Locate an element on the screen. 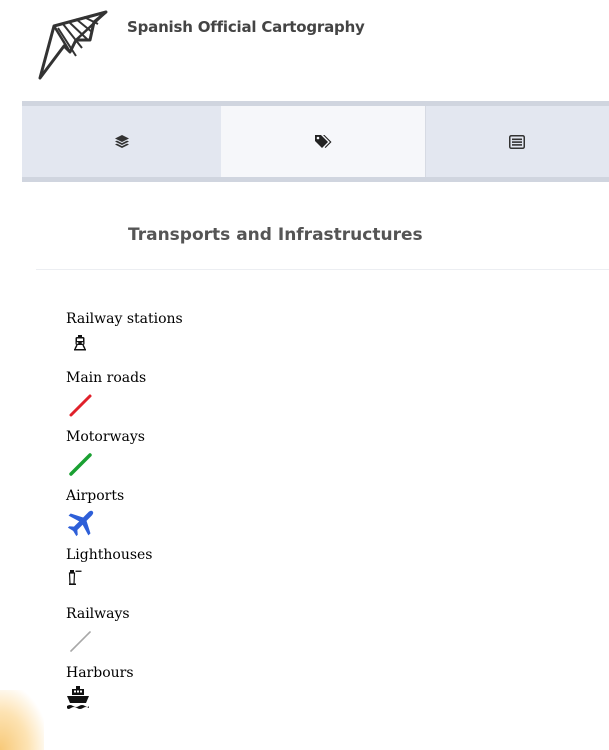  tags-icon is located at coordinates (323, 141).